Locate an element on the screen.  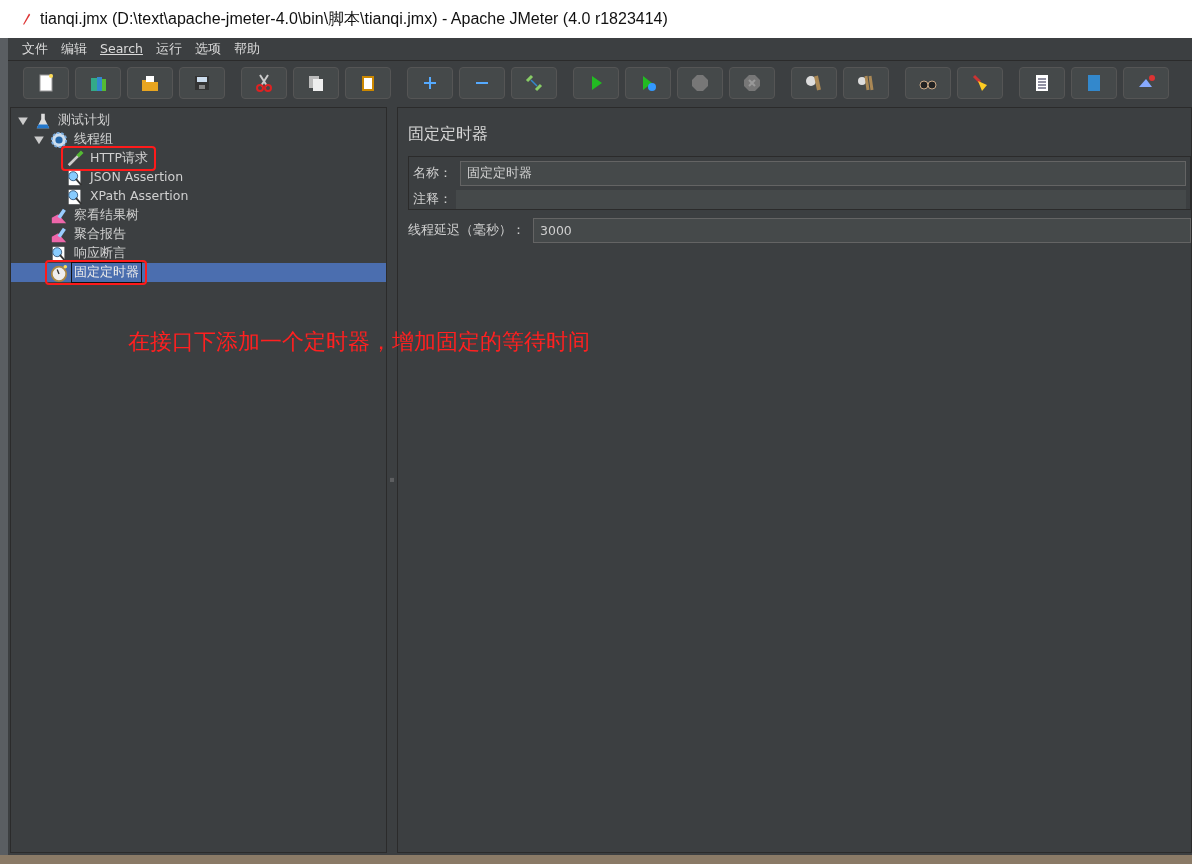
broom-icon is located at coordinates (980, 83).